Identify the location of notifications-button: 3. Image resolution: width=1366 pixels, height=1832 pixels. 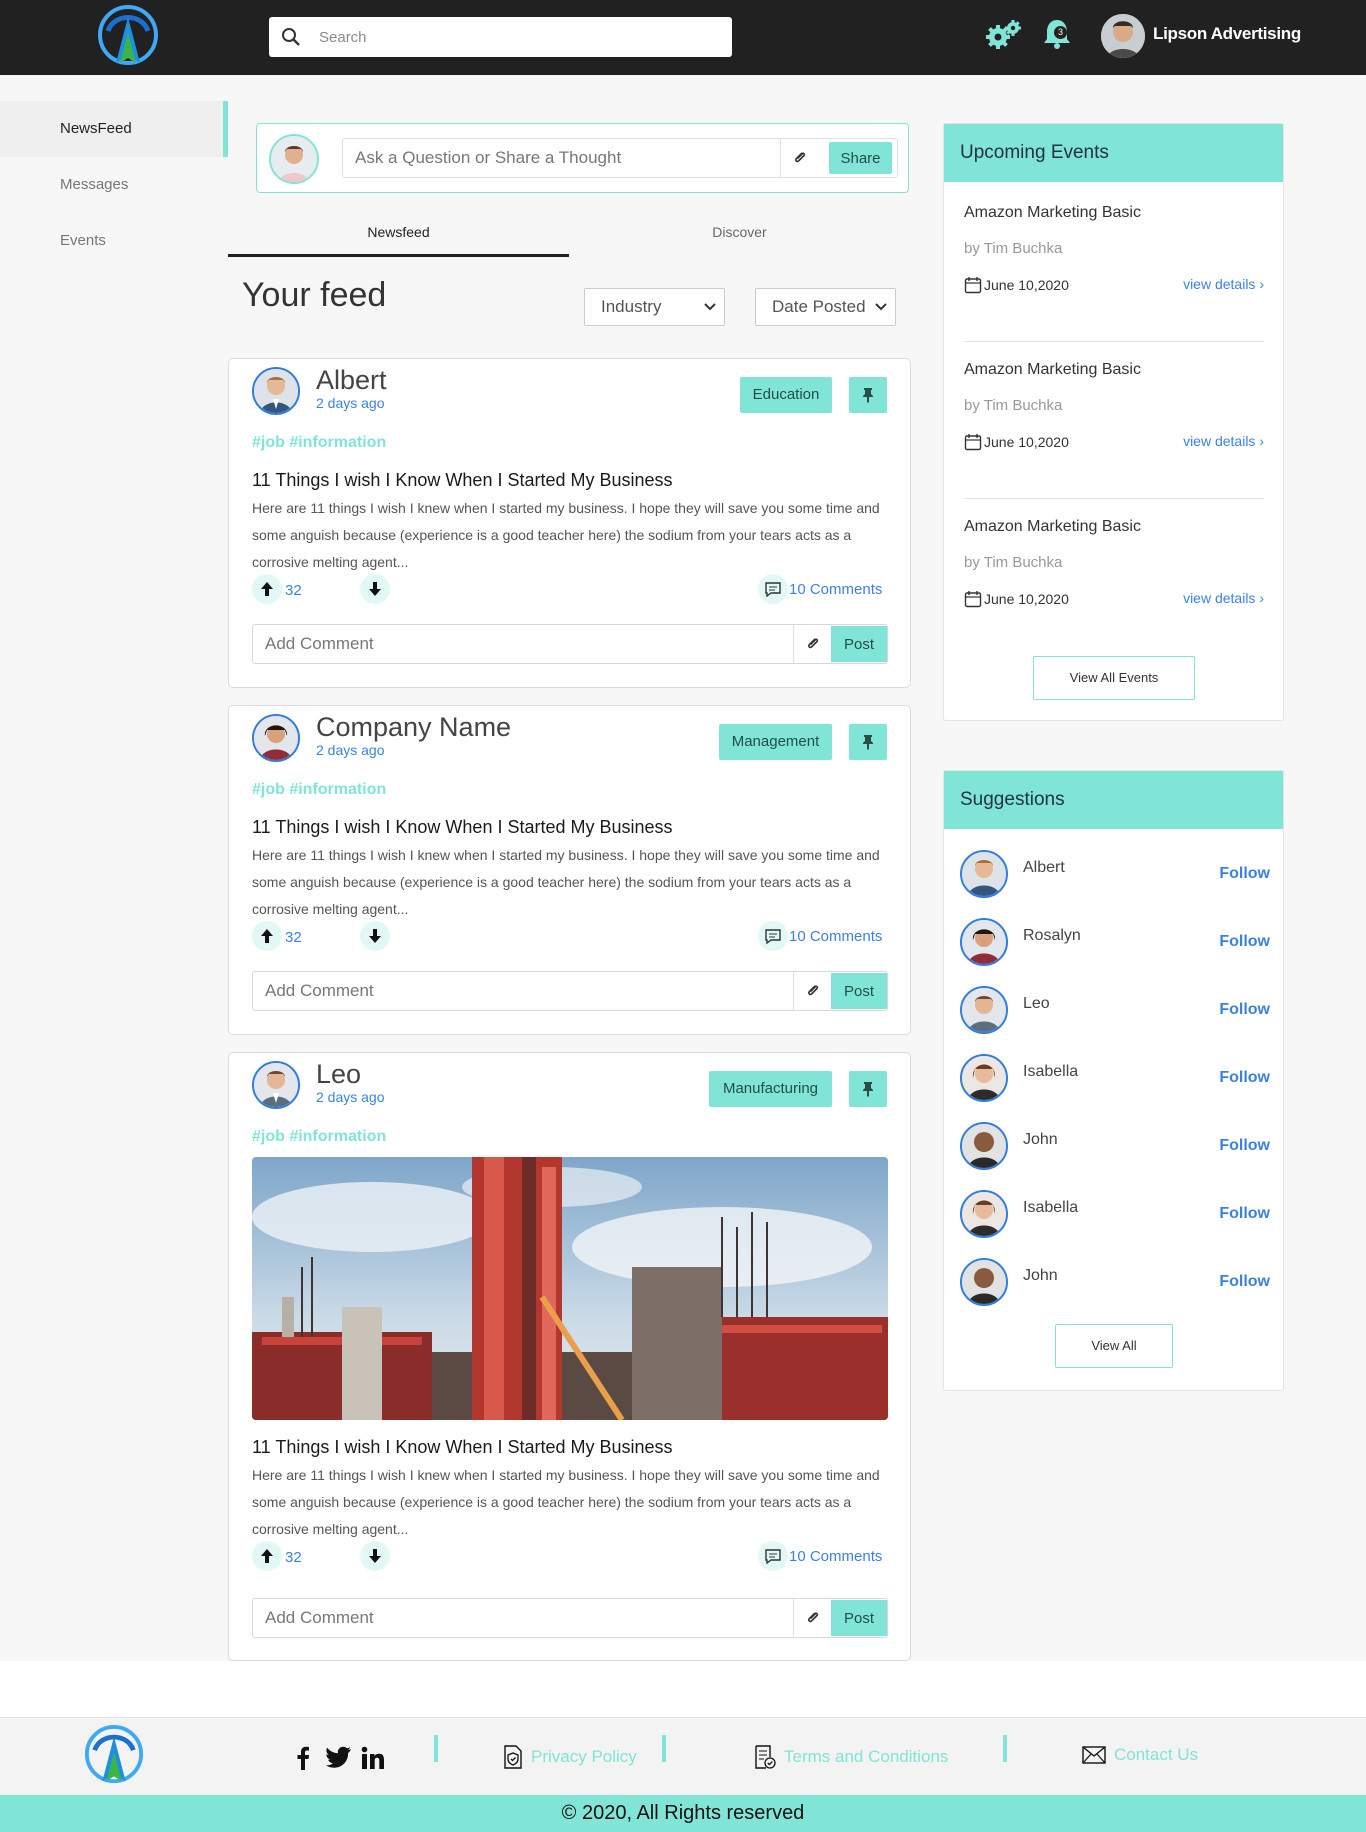
(1057, 34).